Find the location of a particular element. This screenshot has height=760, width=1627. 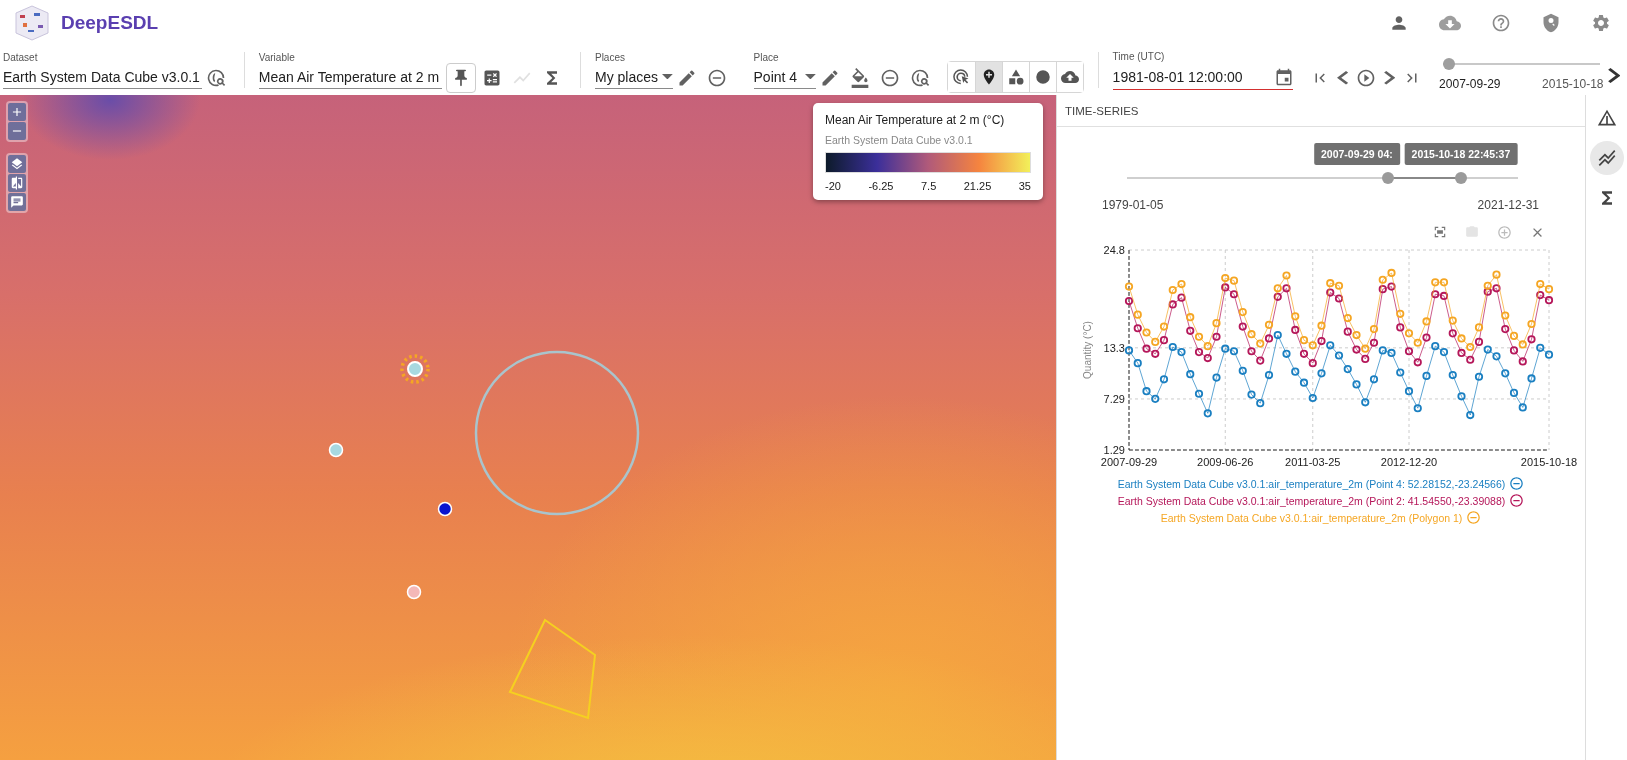

range-start-label: 1979-01-05 is located at coordinates (1133, 205).